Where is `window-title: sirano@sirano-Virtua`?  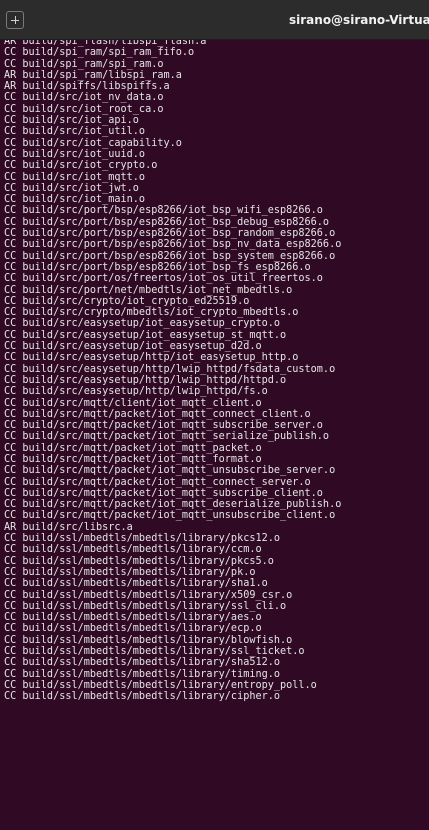
window-title: sirano@sirano-Virtua is located at coordinates (359, 20).